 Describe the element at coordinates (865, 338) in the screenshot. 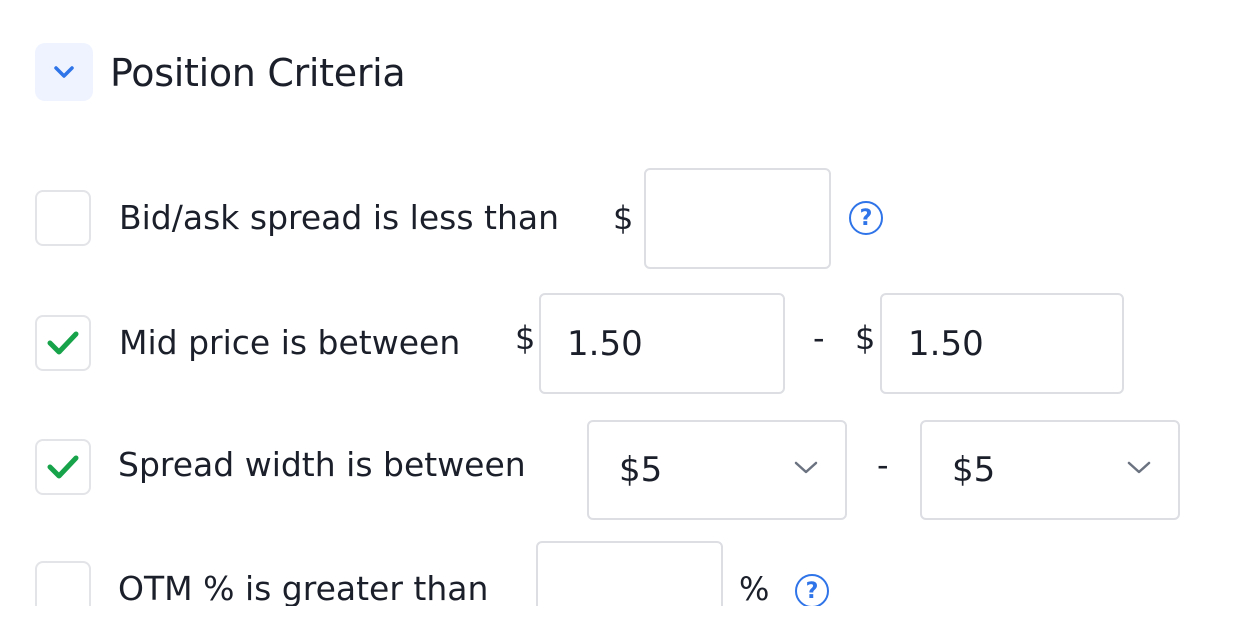

I see `mid-price-max-currency-prefix: $` at that location.